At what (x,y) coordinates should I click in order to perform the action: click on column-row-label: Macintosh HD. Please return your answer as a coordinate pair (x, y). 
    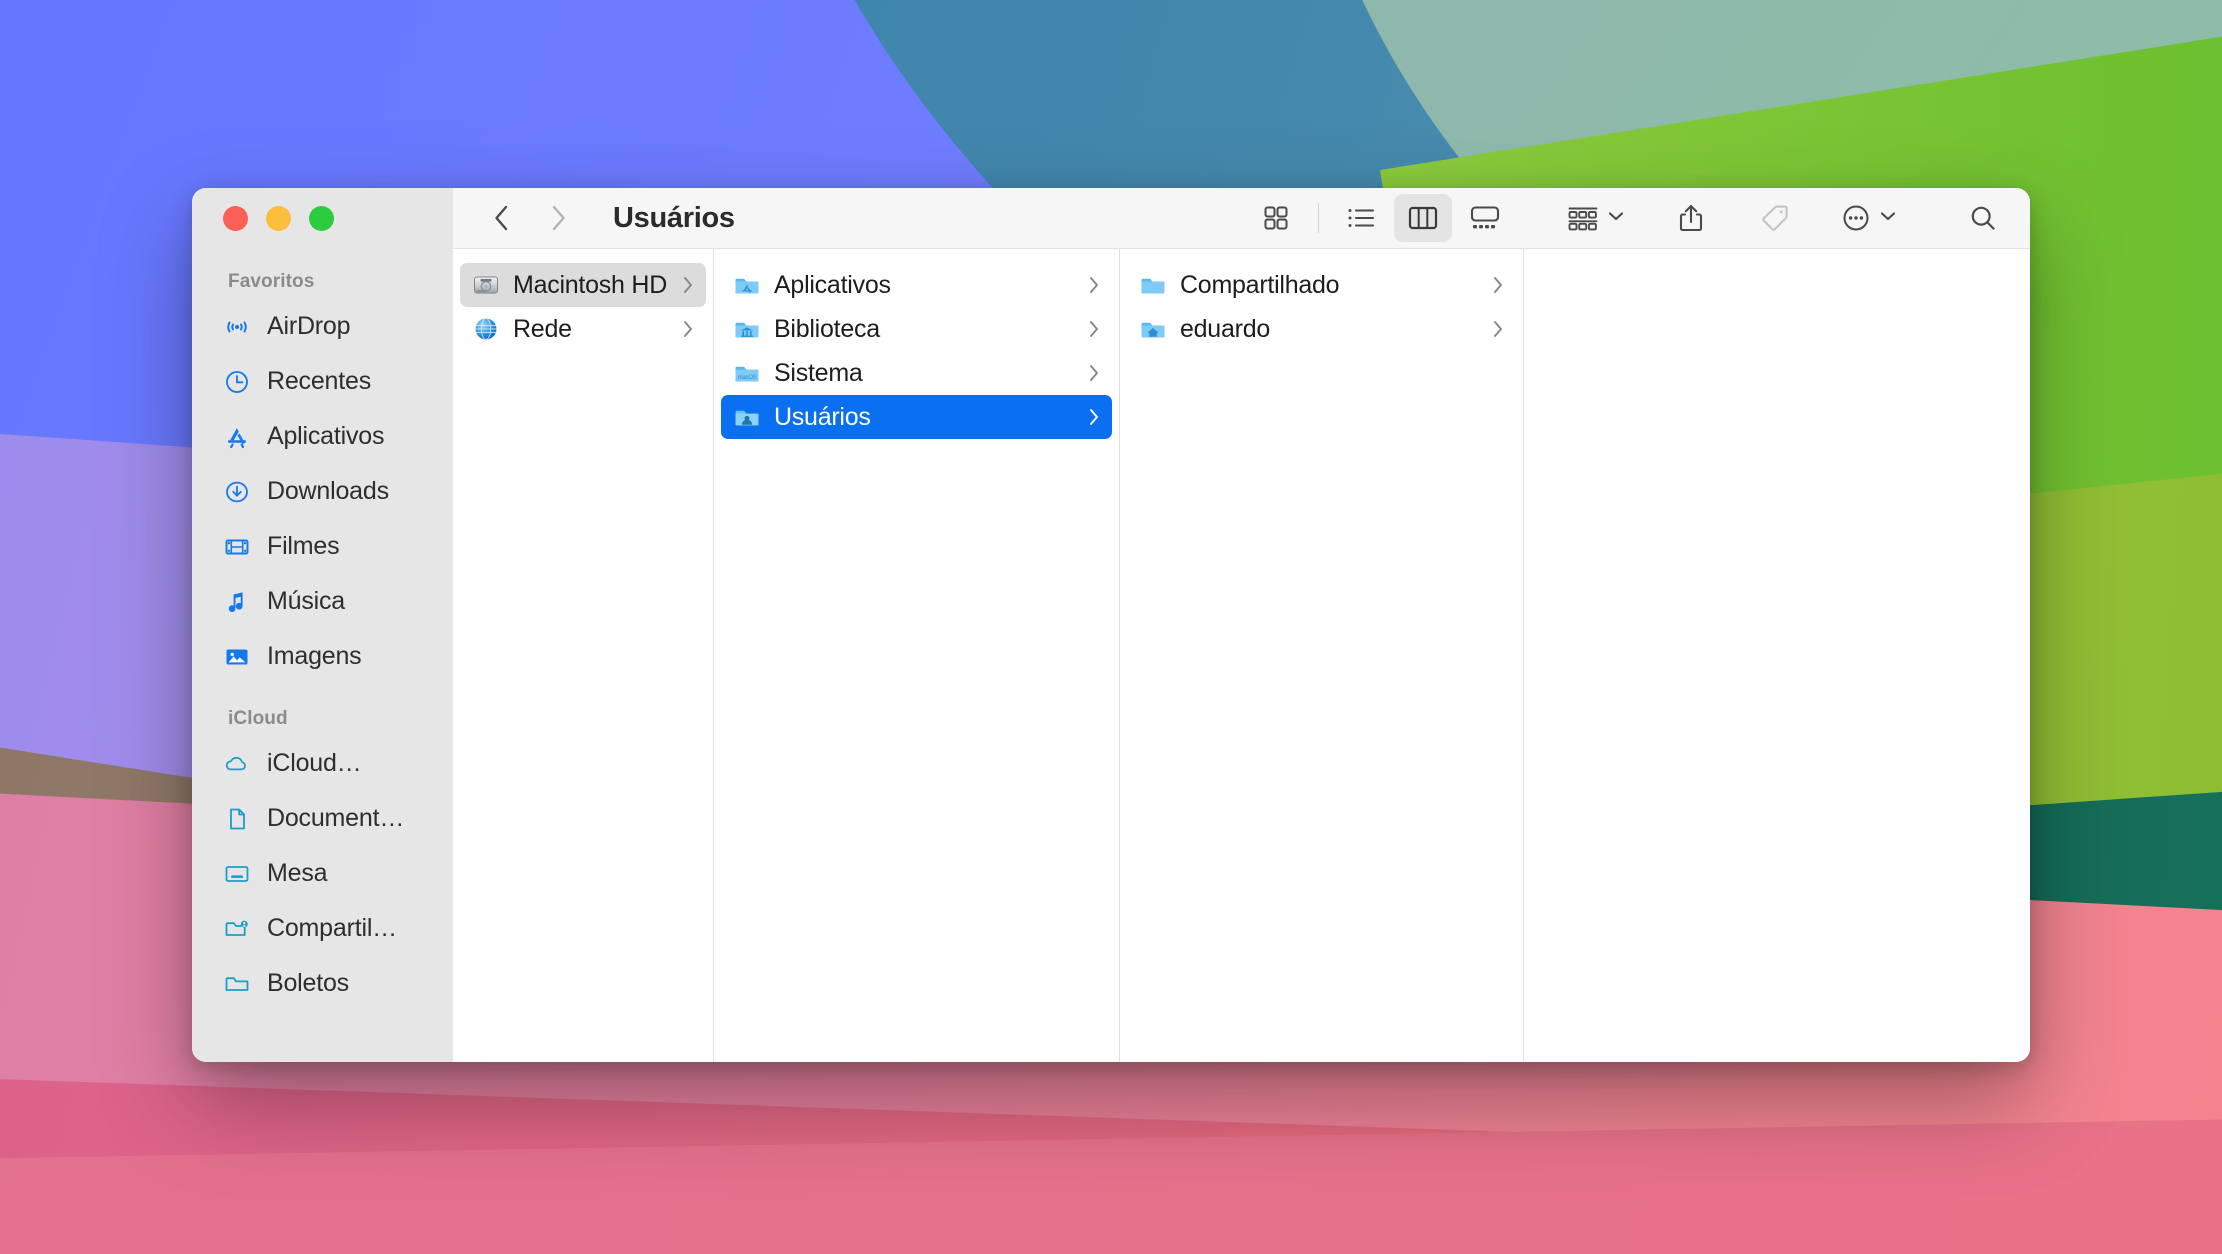
    Looking at the image, I should click on (590, 284).